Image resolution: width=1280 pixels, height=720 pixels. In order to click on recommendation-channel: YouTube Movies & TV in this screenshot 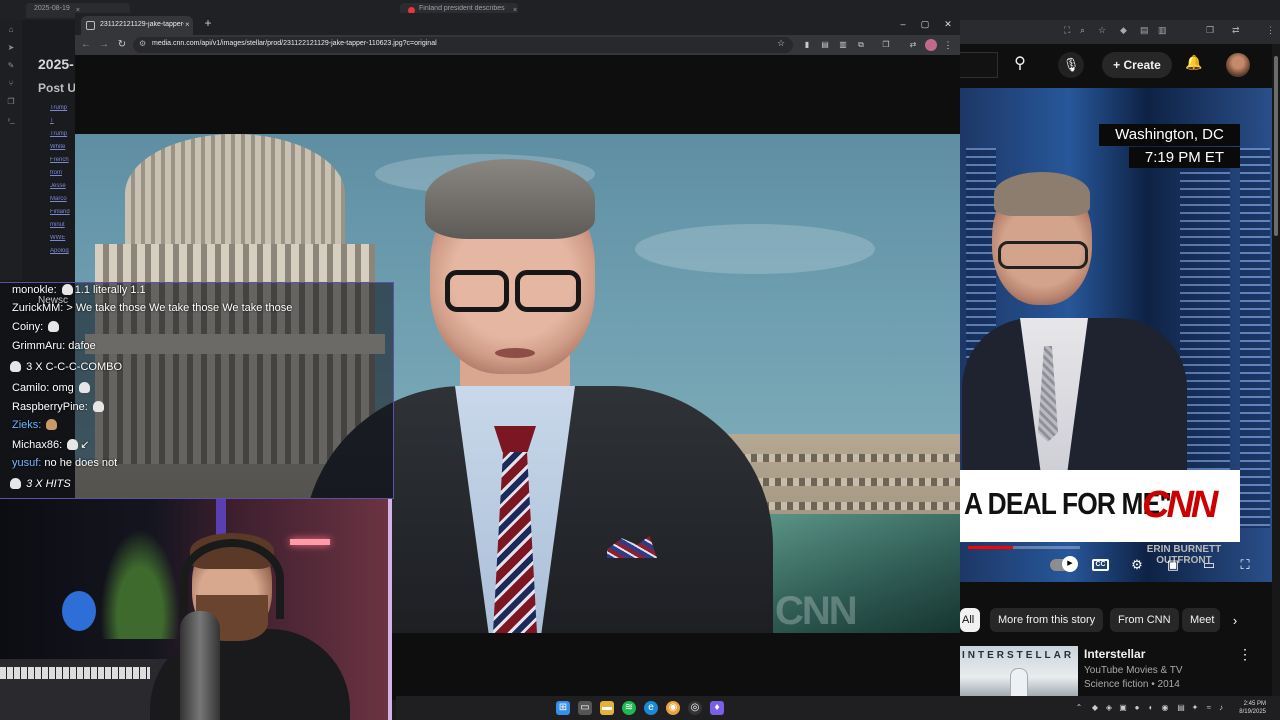, I will do `click(1133, 670)`.